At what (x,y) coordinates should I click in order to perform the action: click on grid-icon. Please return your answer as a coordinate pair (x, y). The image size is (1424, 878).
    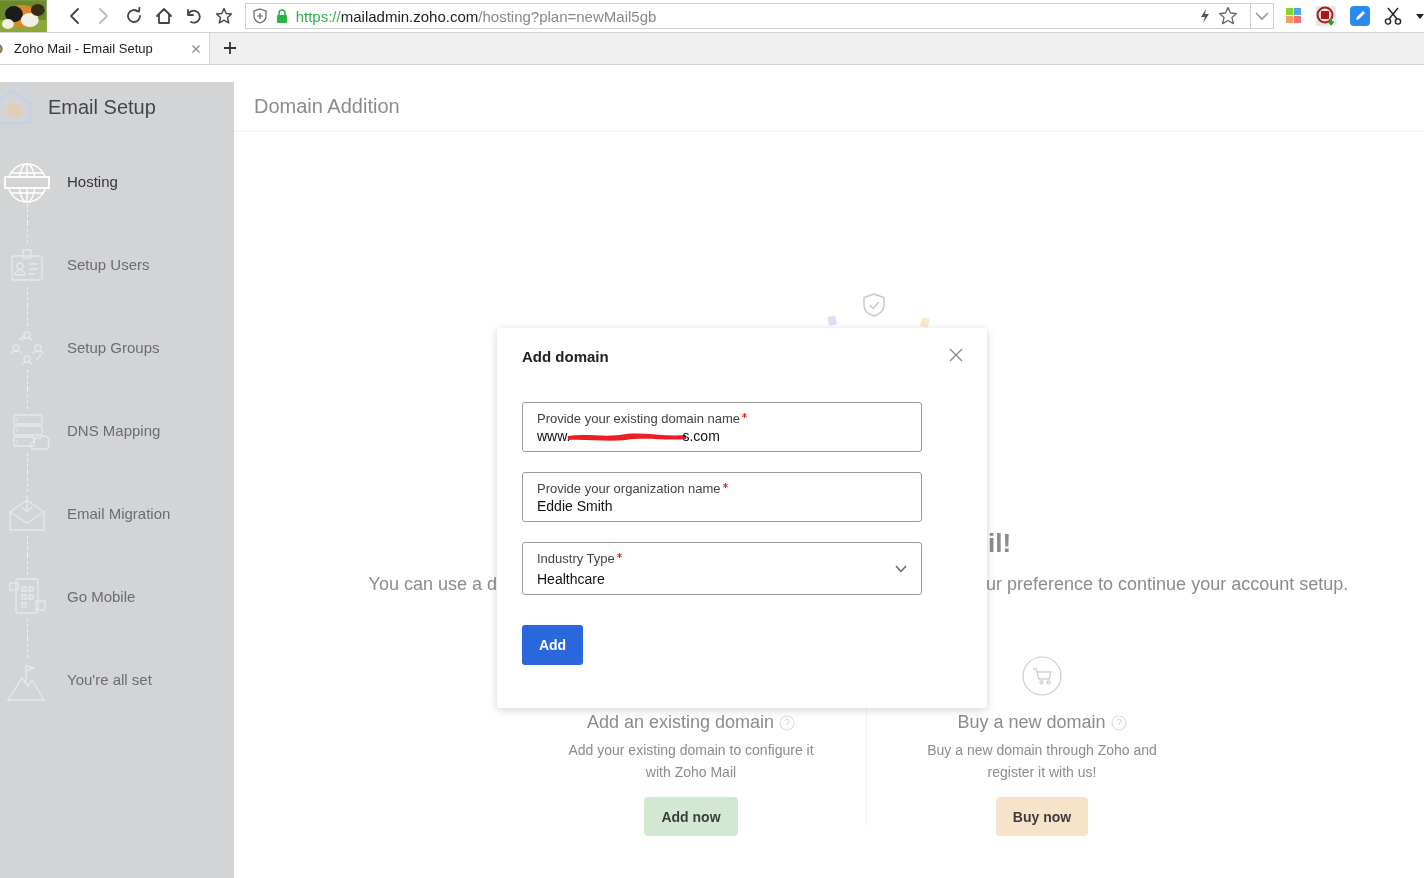
    Looking at the image, I should click on (1294, 16).